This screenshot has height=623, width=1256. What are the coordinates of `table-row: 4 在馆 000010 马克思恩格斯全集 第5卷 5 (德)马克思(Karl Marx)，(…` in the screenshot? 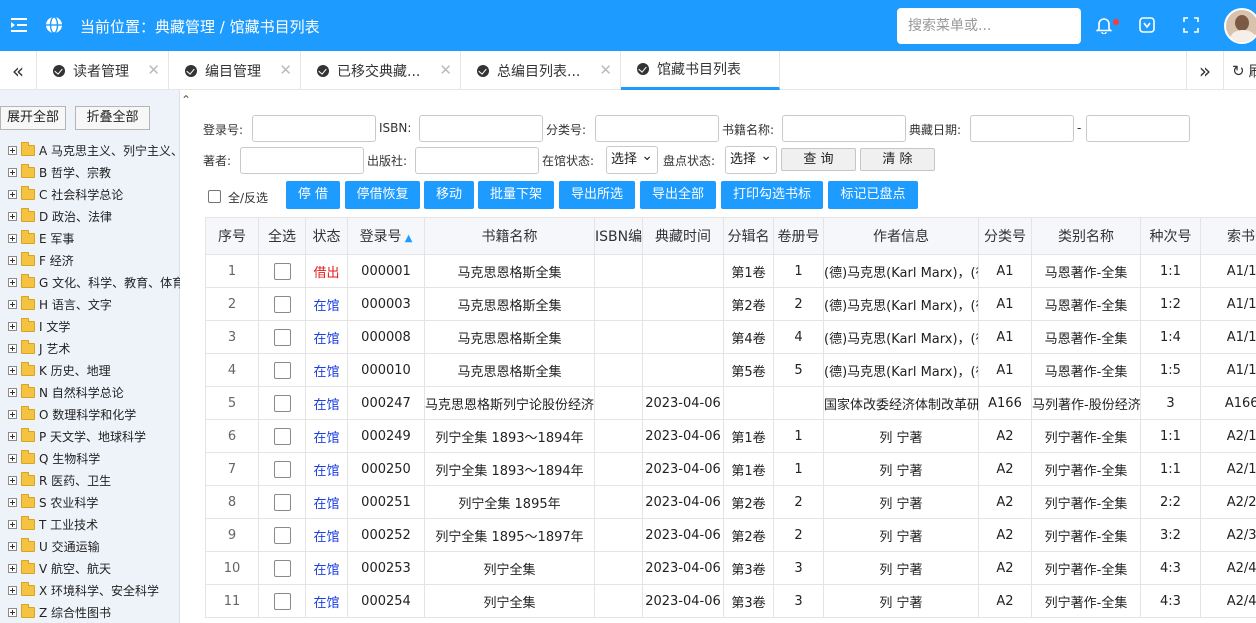 It's located at (730, 370).